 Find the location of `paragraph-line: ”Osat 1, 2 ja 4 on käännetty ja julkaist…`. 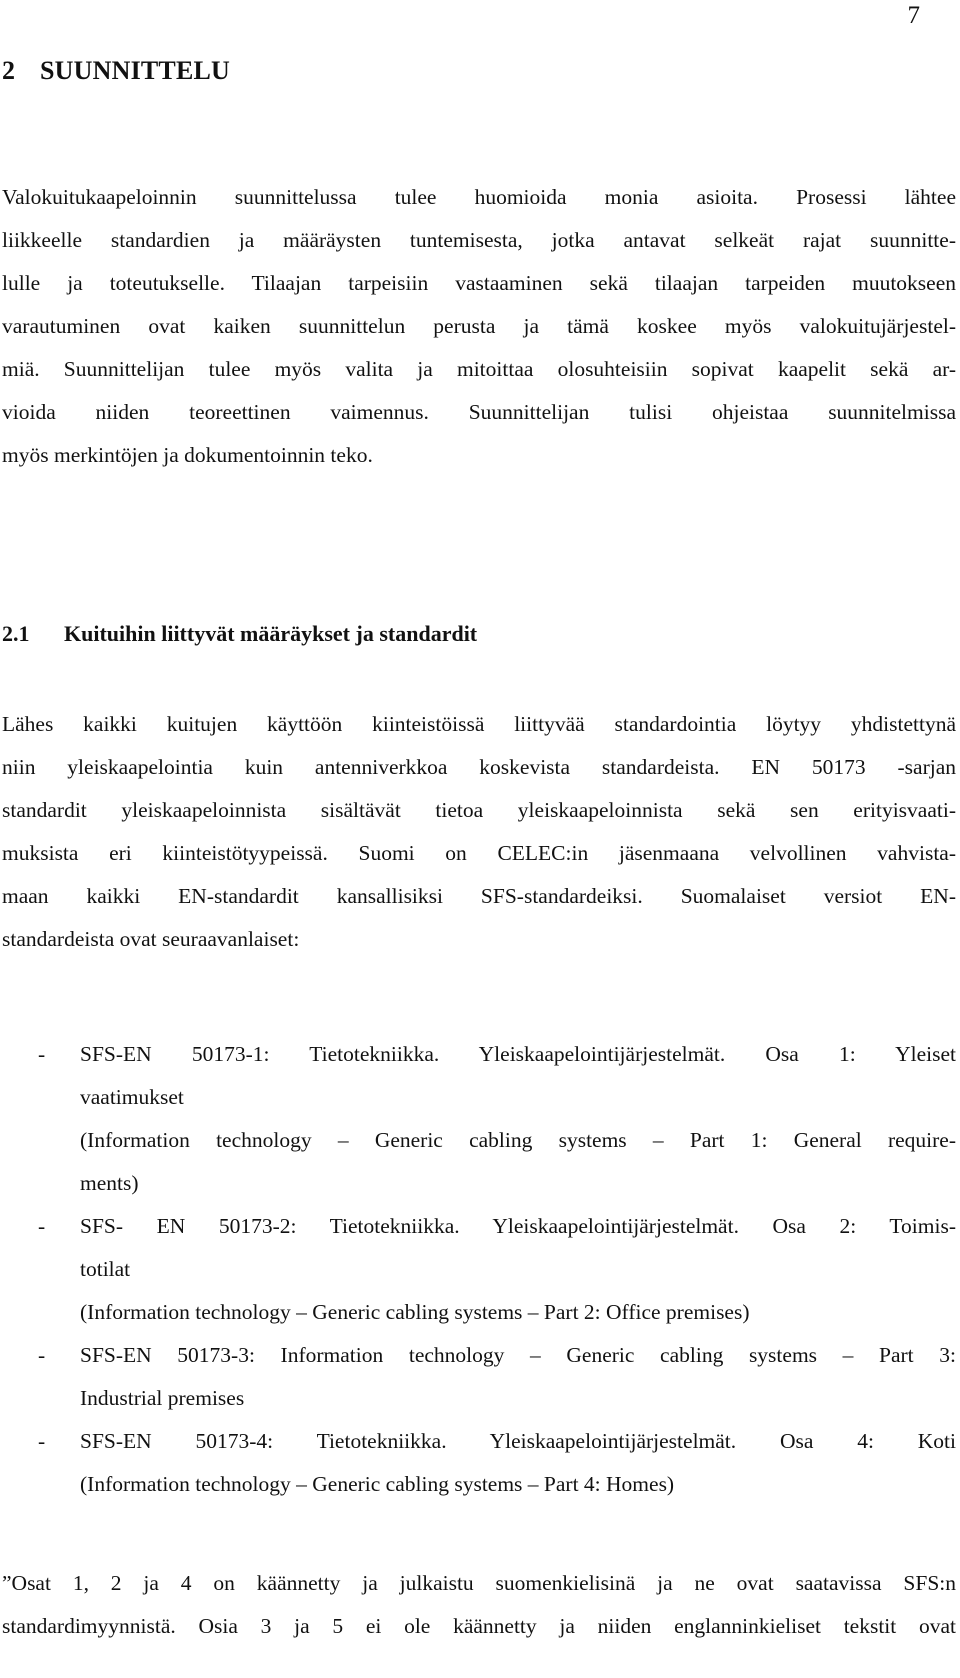

paragraph-line: ”Osat 1, 2 ja 4 on käännetty ja julkaist… is located at coordinates (479, 1583).